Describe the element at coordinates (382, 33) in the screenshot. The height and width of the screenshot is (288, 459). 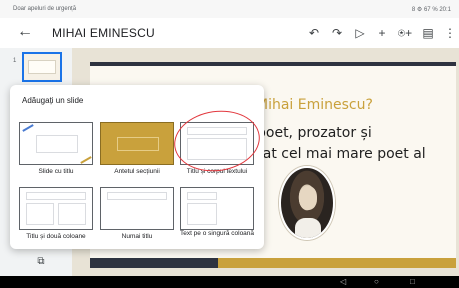
I see `add-icon: +` at that location.